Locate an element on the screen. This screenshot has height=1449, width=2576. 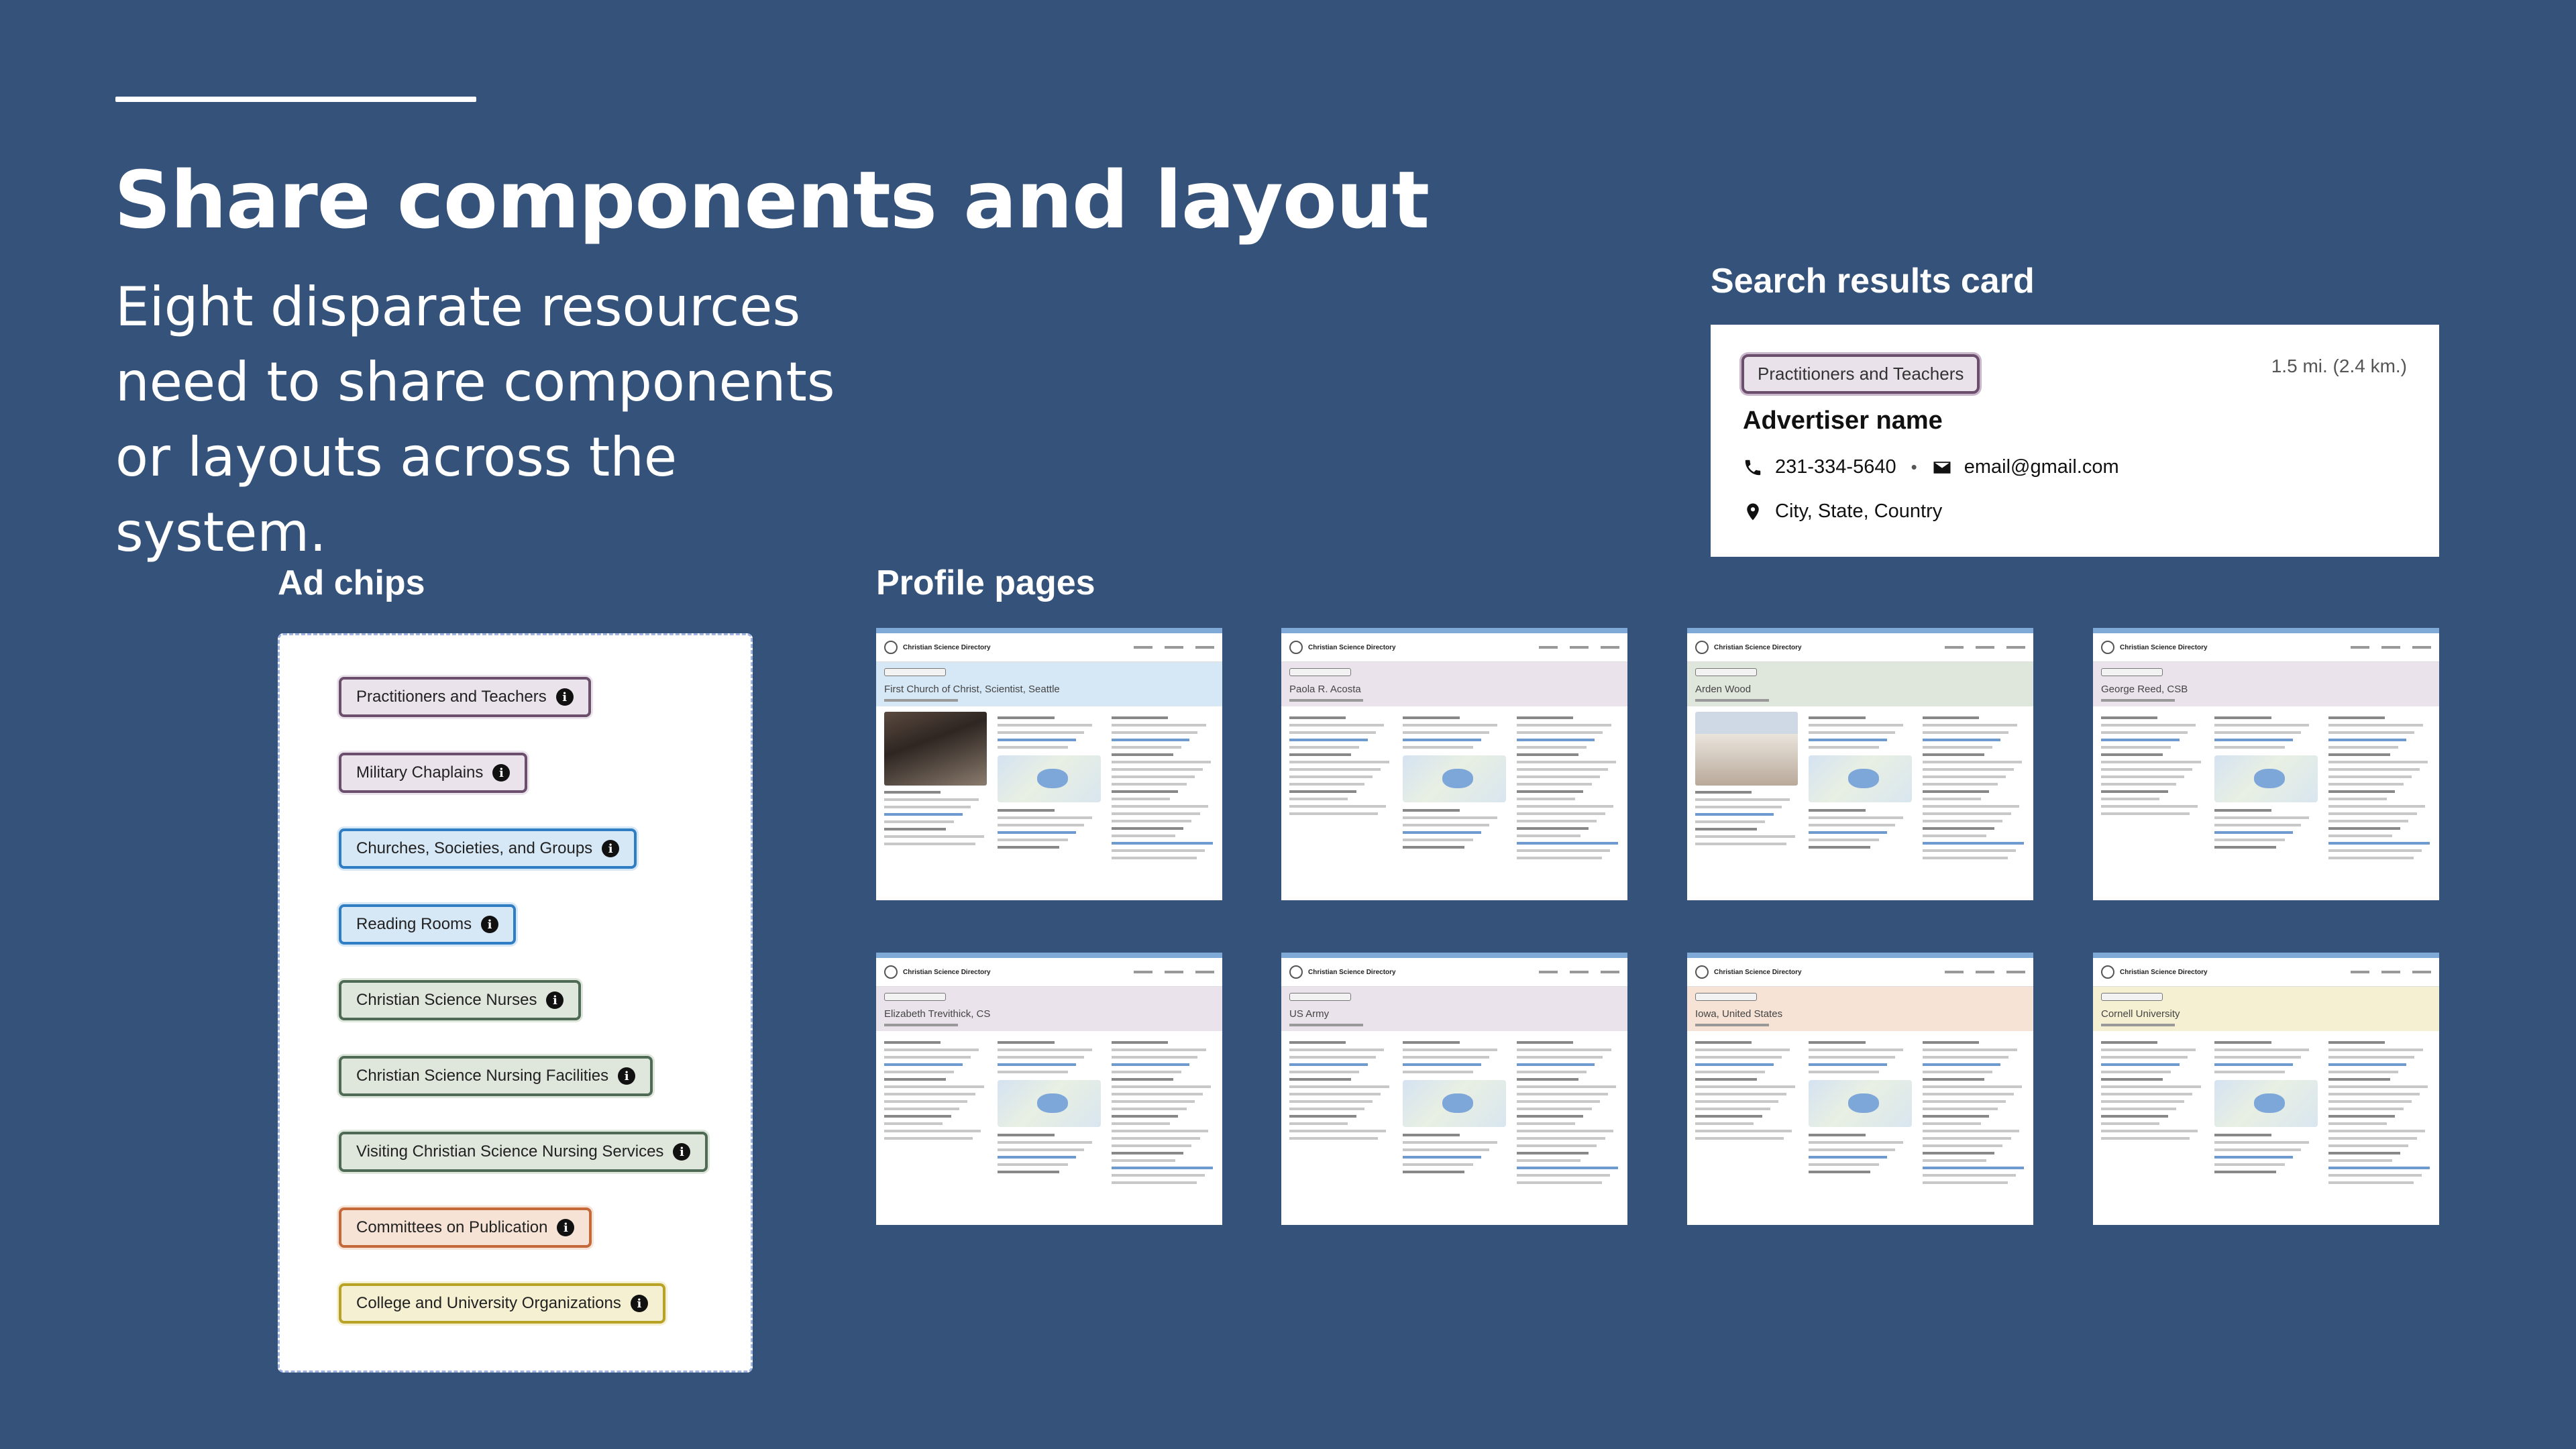
ad-chip-label: Reading Rooms is located at coordinates (414, 924).